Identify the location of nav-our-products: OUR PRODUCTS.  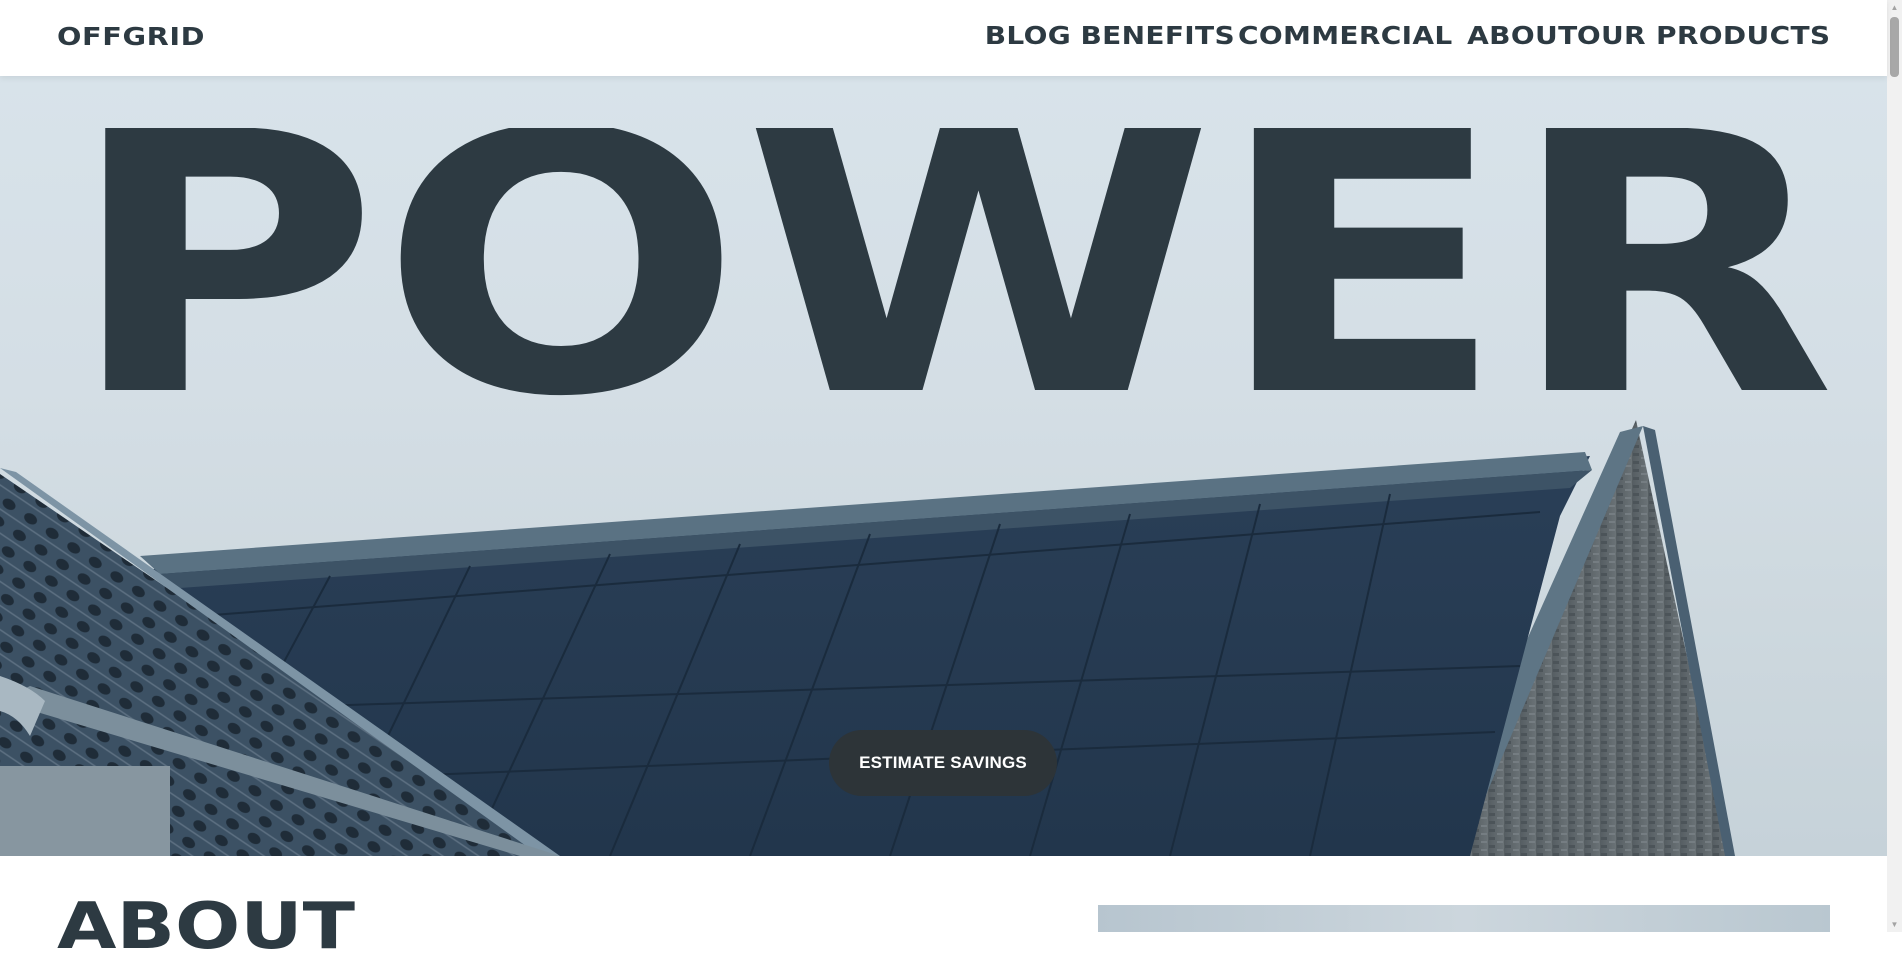
(1703, 35).